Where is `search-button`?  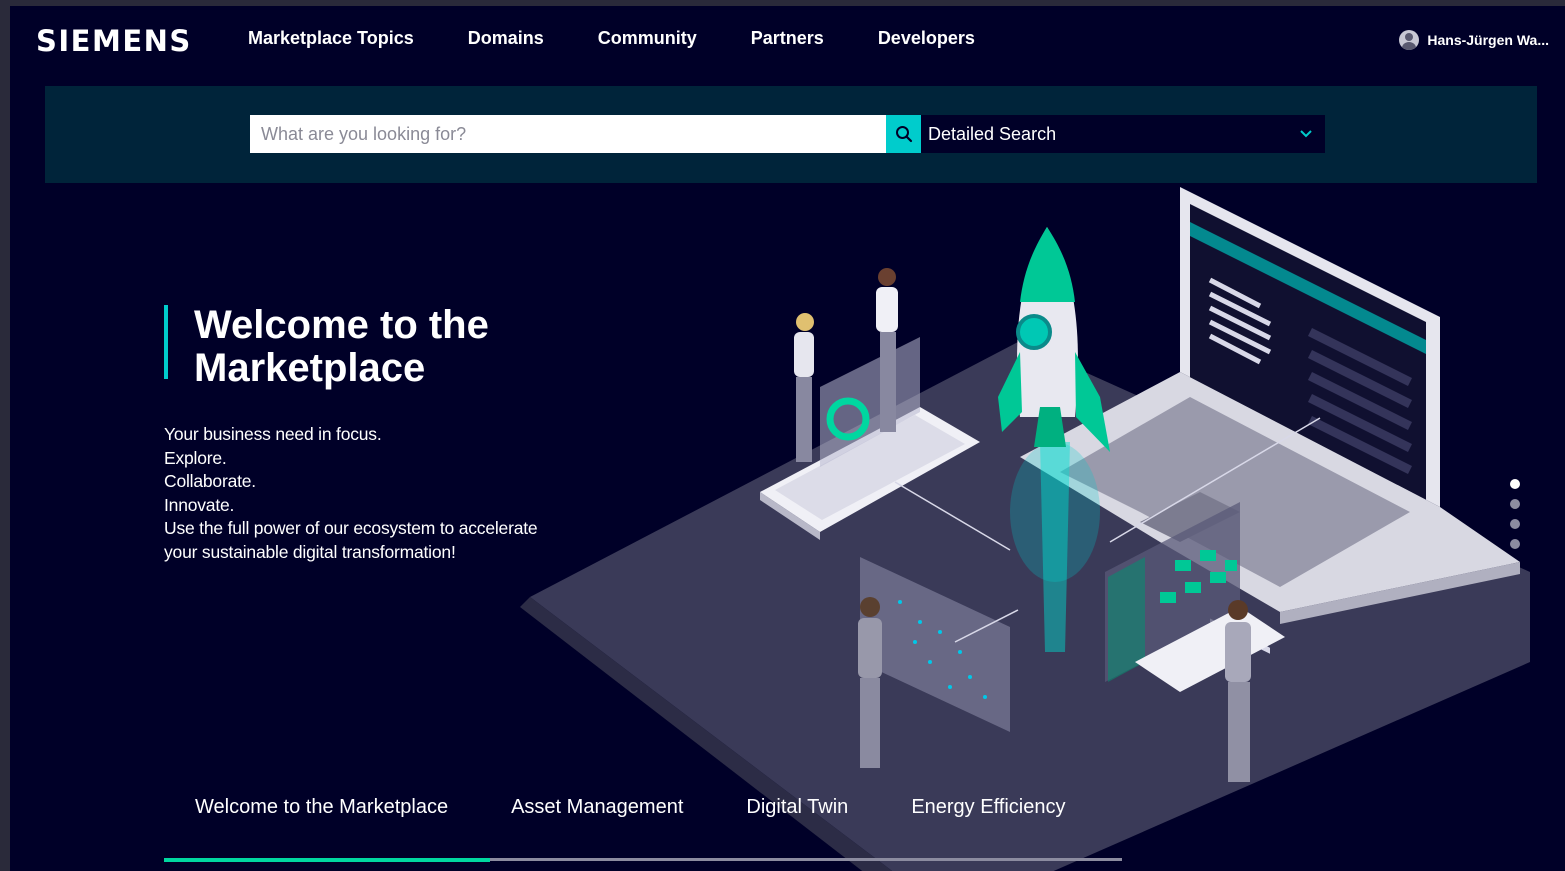 search-button is located at coordinates (903, 134).